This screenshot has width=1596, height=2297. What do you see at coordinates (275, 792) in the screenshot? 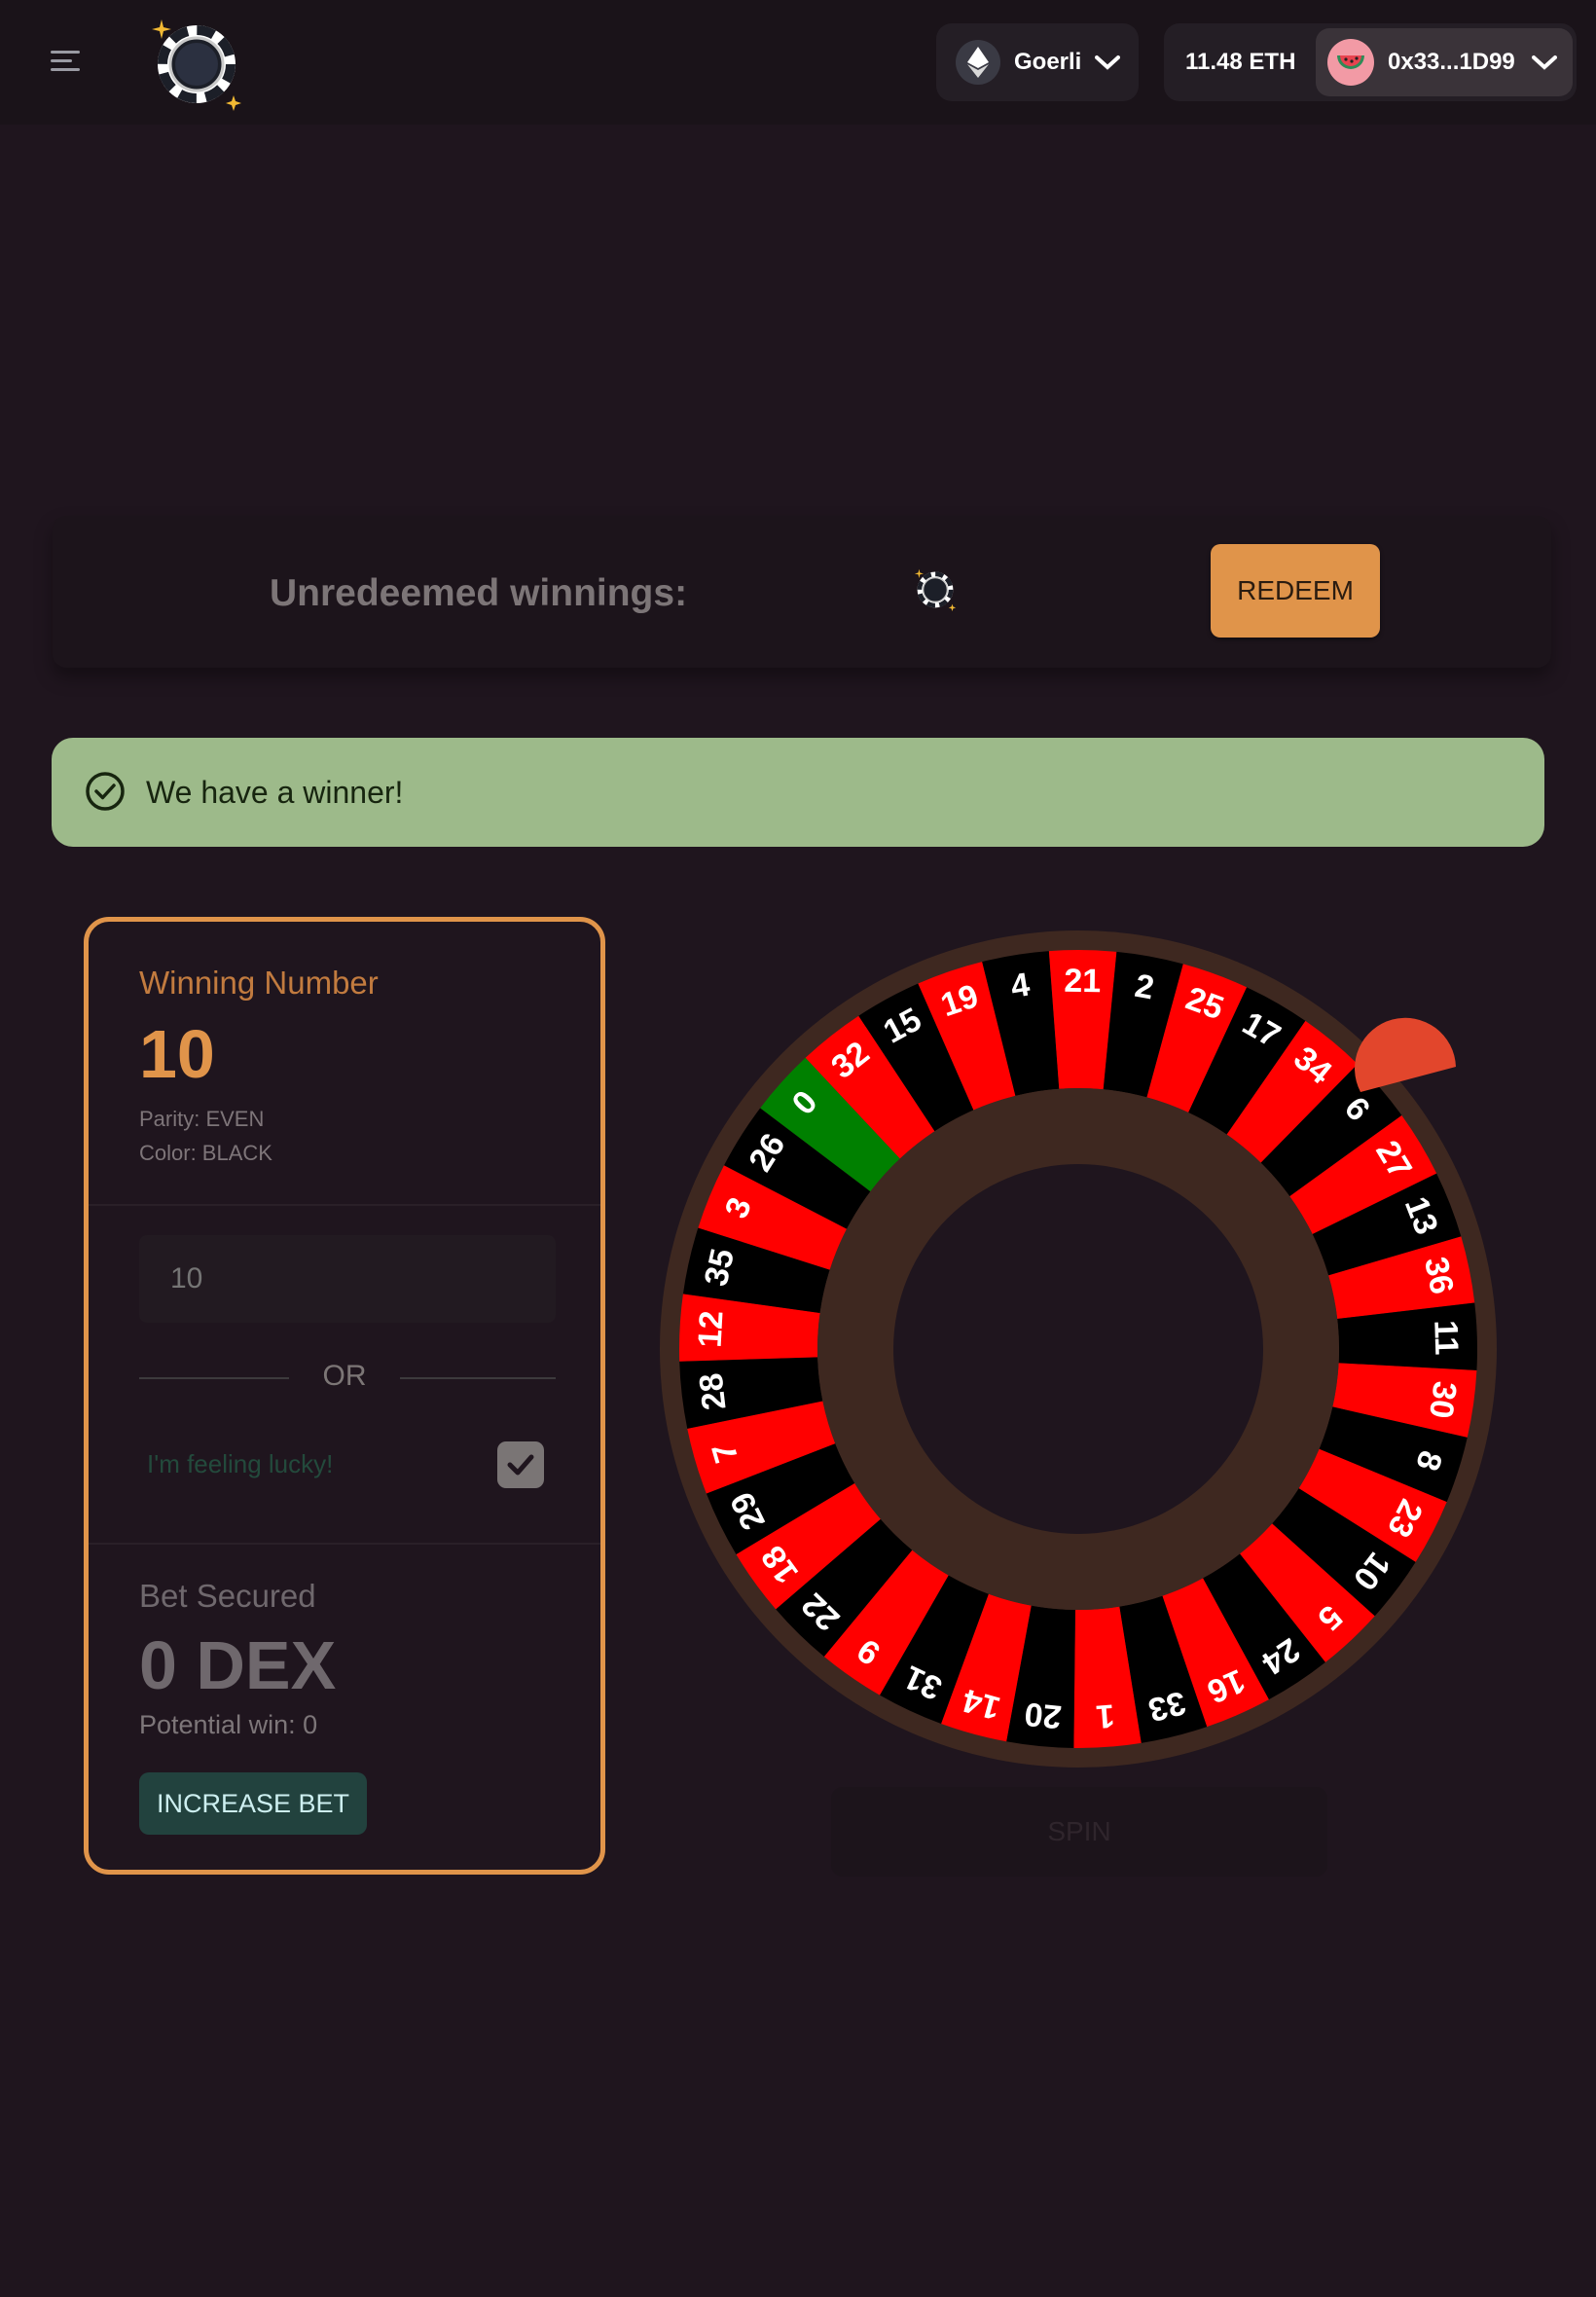
I see `alert-message: We have a winner!` at bounding box center [275, 792].